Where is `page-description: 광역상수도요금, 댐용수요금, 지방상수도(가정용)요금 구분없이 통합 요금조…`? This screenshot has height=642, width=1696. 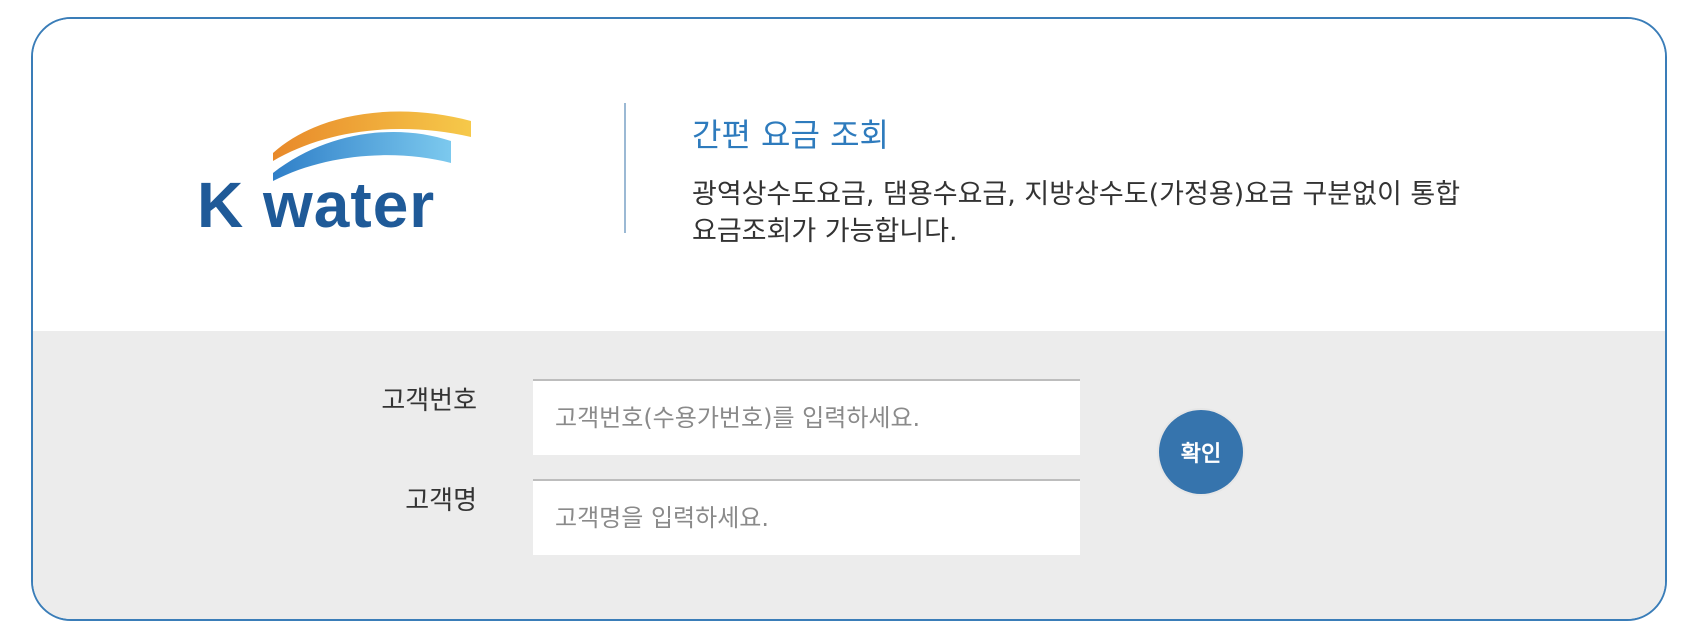 page-description: 광역상수도요금, 댐용수요금, 지방상수도(가정용)요금 구분없이 통합 요금조… is located at coordinates (1092, 213).